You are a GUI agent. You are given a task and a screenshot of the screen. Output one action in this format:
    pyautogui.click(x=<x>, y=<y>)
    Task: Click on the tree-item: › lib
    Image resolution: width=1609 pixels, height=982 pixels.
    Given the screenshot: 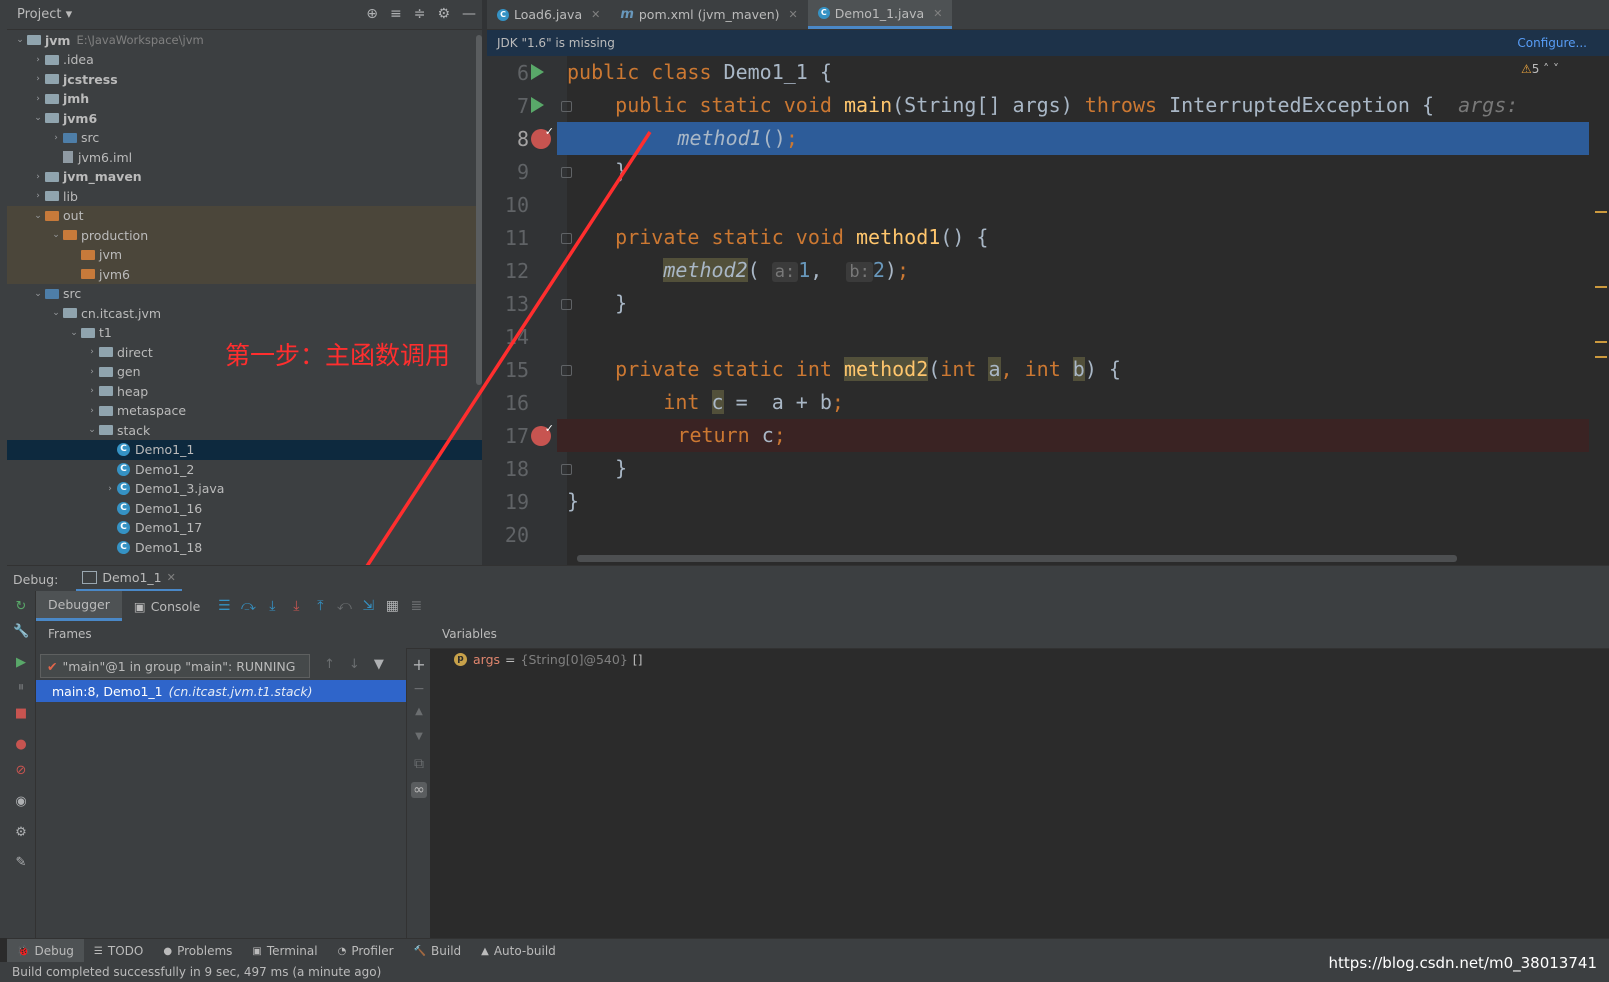 What is the action you would take?
    pyautogui.click(x=244, y=196)
    